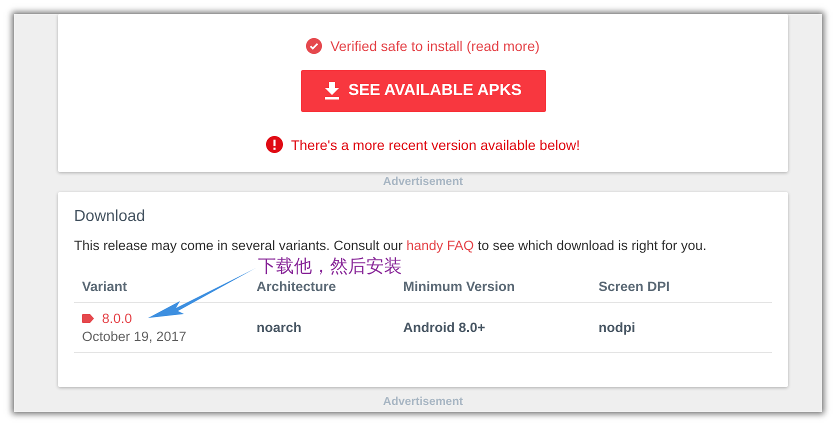 This screenshot has height=428, width=836. Describe the element at coordinates (435, 144) in the screenshot. I see `warning-text: There's a more recent version available below!` at that location.